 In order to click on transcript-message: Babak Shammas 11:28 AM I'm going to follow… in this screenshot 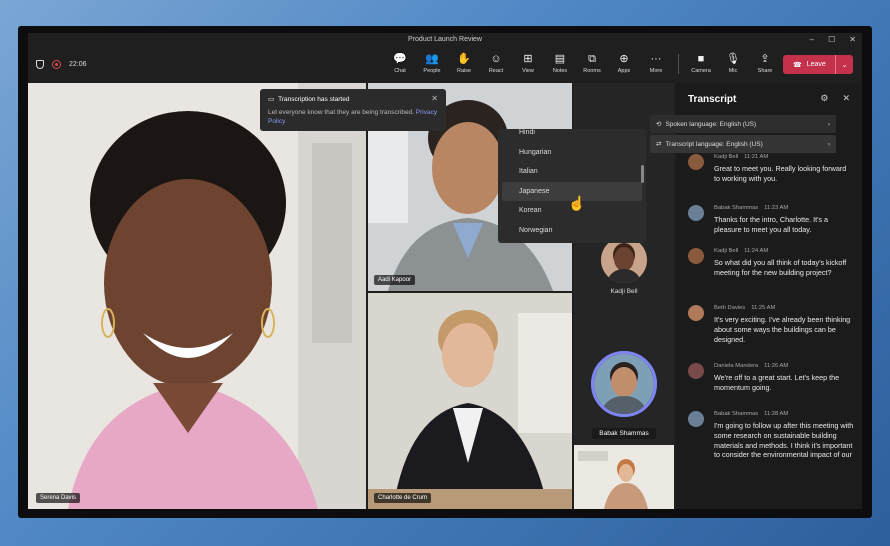, I will do `click(774, 435)`.